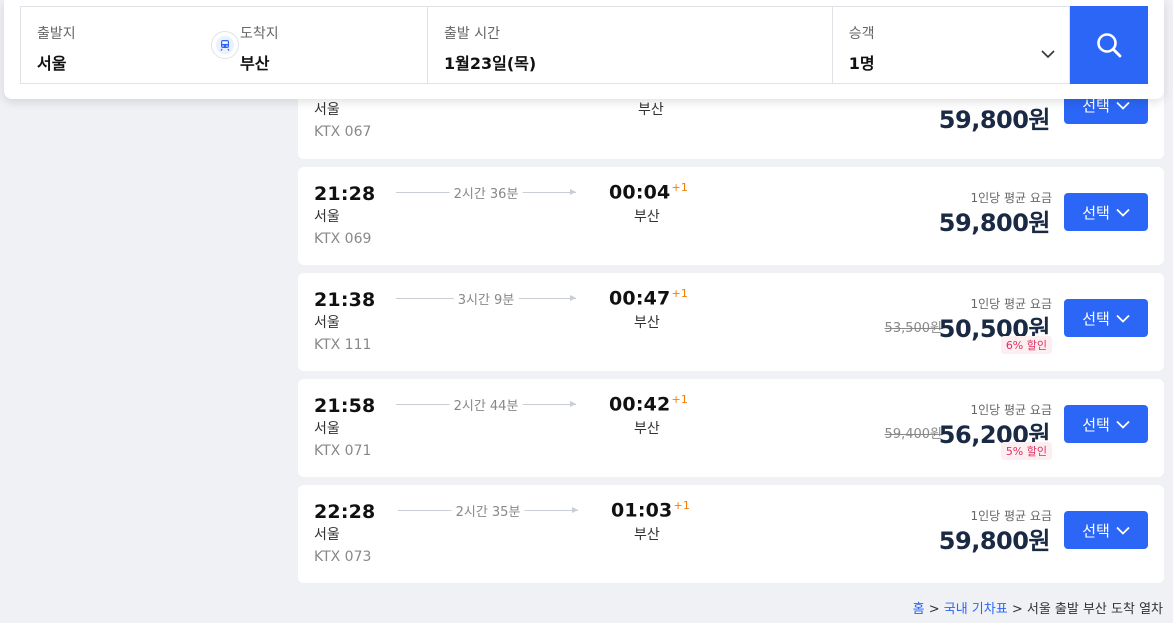 This screenshot has width=1173, height=623. I want to click on duration-indicator: 2시간 36분, so click(486, 193).